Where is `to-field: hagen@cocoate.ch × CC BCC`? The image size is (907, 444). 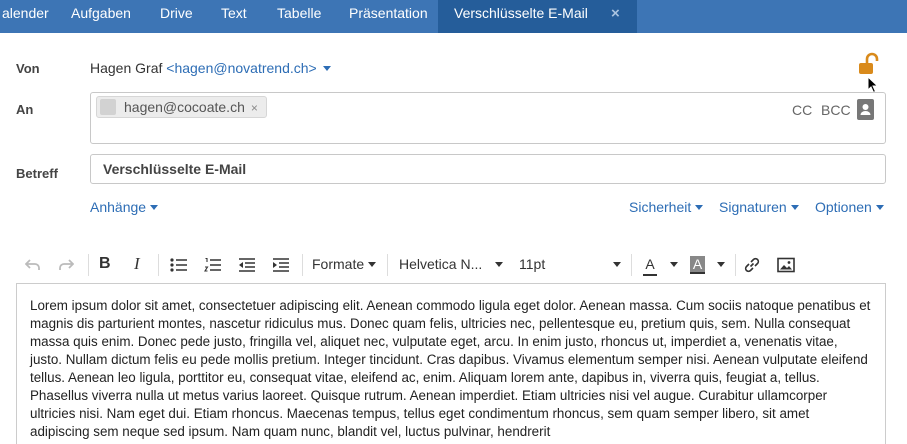
to-field: hagen@cocoate.ch × CC BCC is located at coordinates (488, 118).